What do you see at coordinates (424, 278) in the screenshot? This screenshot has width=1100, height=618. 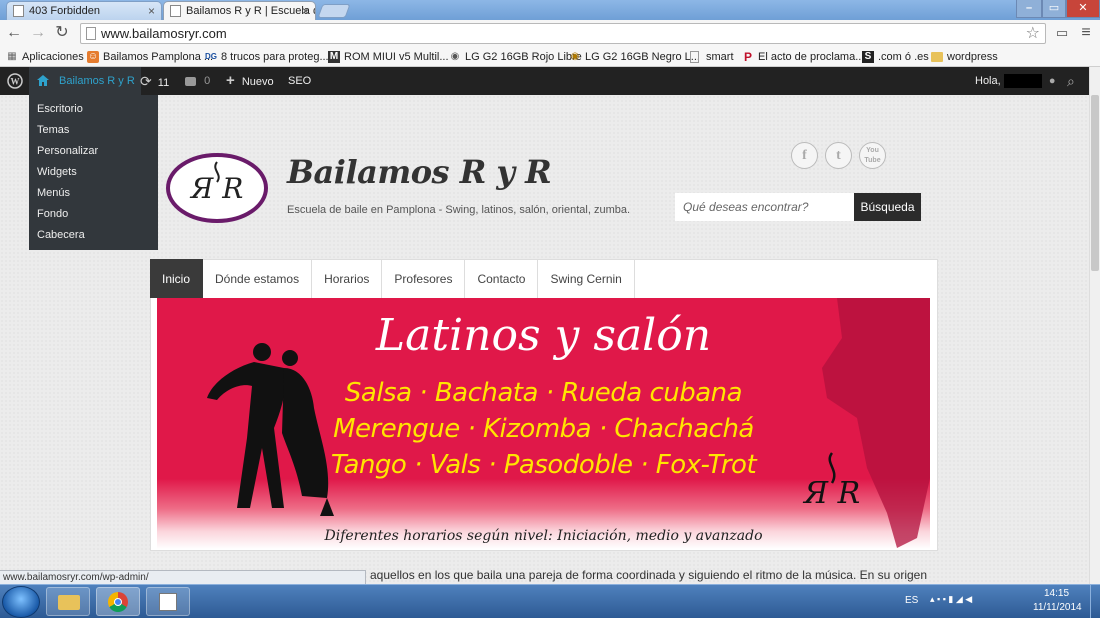 I see `nav-item-profesores: Profesores` at bounding box center [424, 278].